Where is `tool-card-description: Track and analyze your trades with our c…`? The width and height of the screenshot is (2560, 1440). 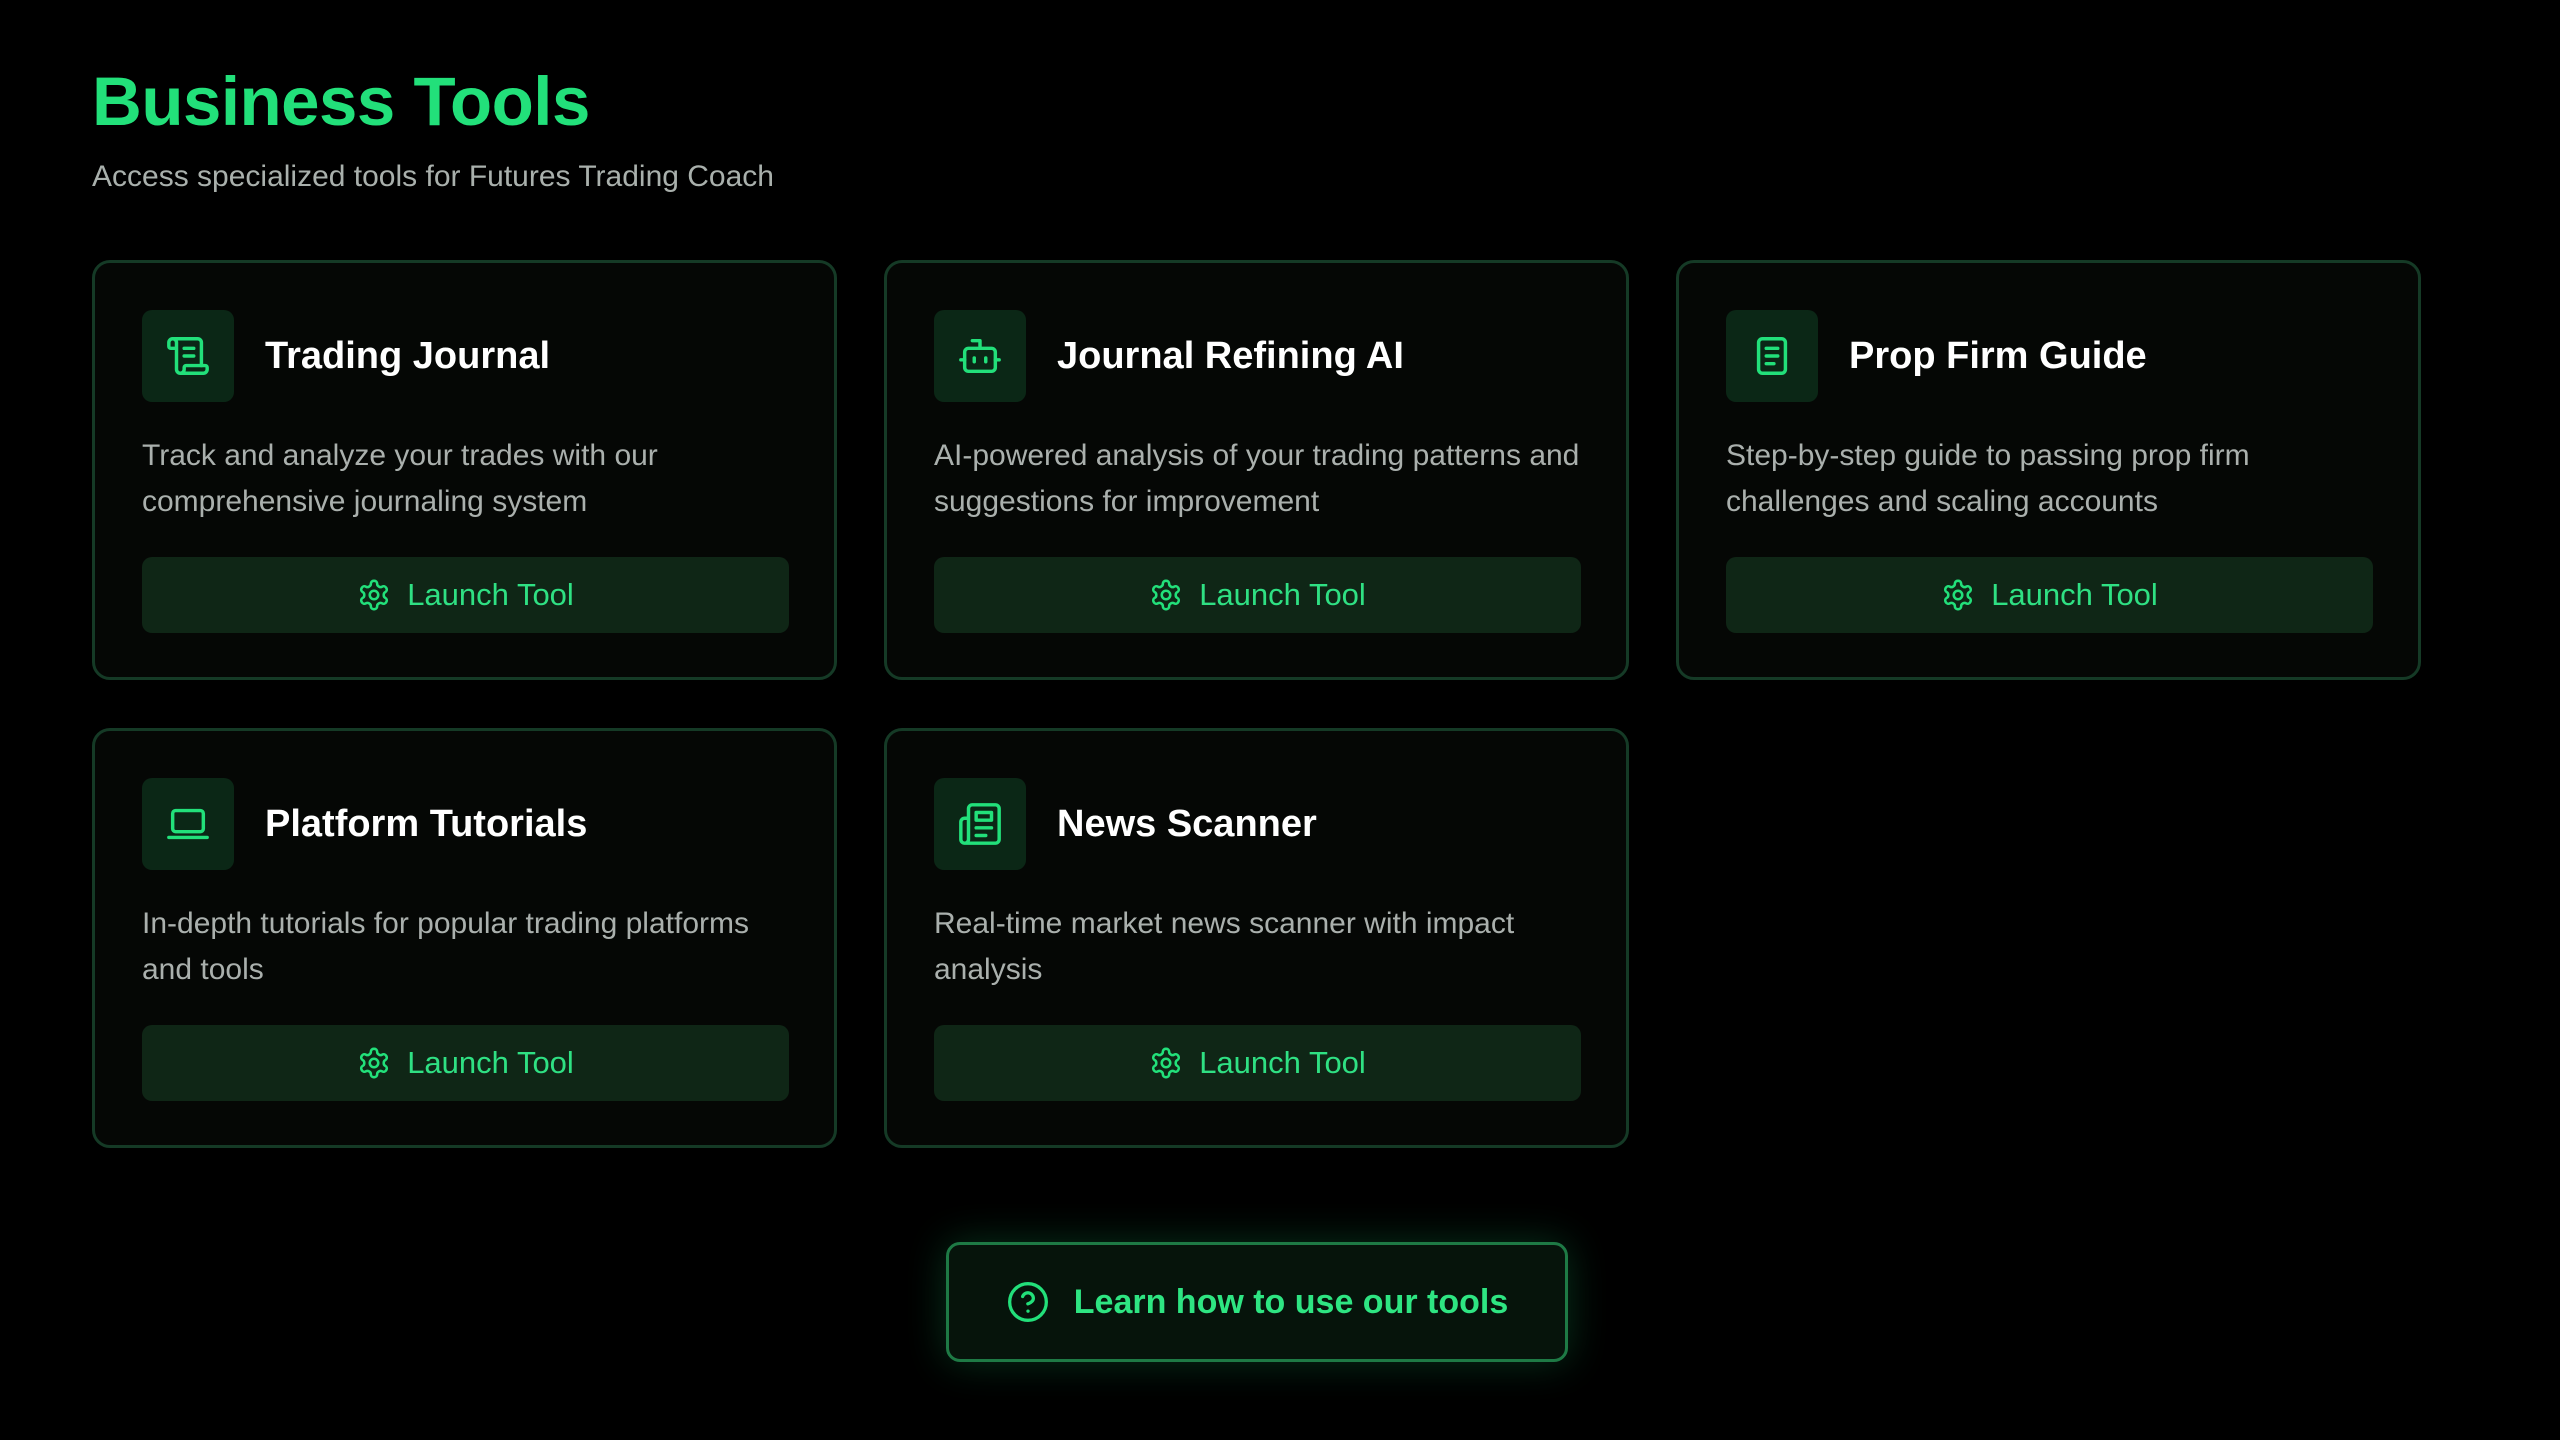 tool-card-description: Track and analyze your trades with our c… is located at coordinates (400, 478).